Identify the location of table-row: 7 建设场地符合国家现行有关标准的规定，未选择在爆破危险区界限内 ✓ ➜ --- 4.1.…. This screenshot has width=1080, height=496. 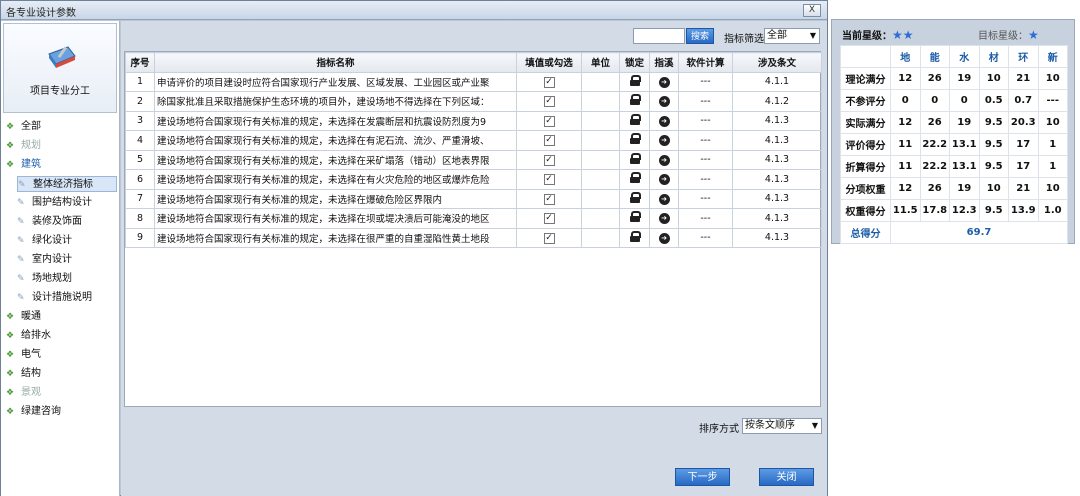
(473, 198).